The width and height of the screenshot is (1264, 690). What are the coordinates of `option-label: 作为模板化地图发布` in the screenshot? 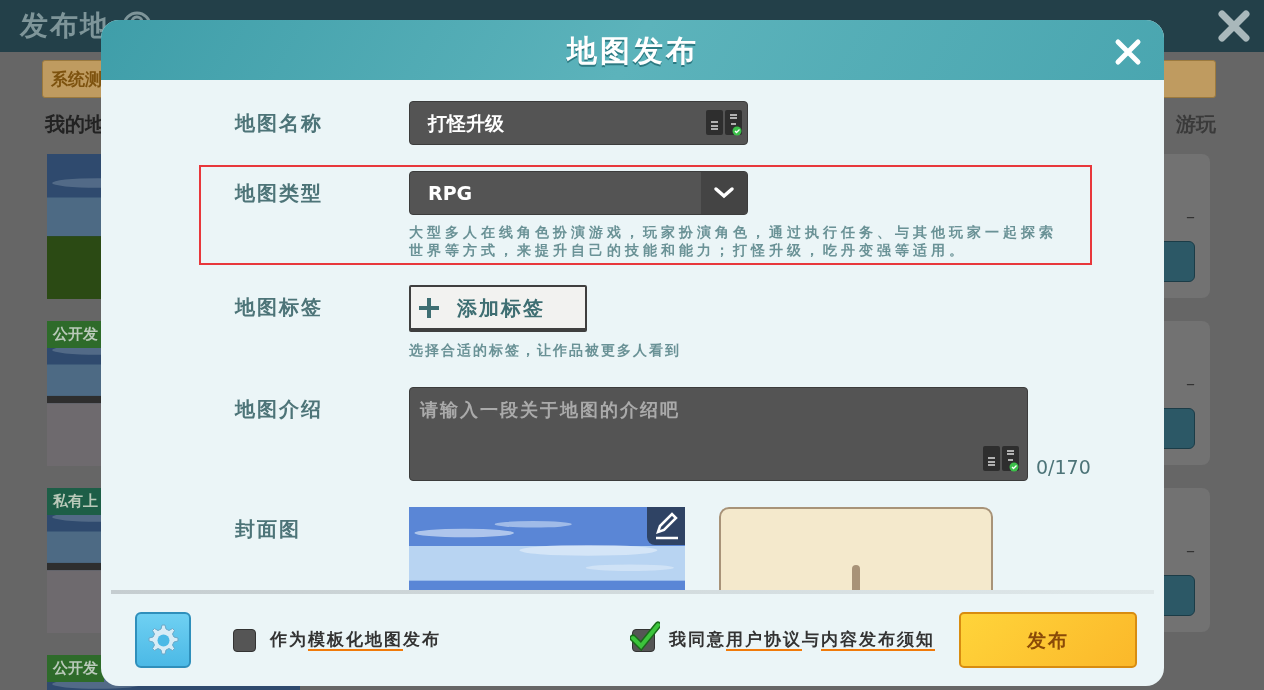 It's located at (355, 640).